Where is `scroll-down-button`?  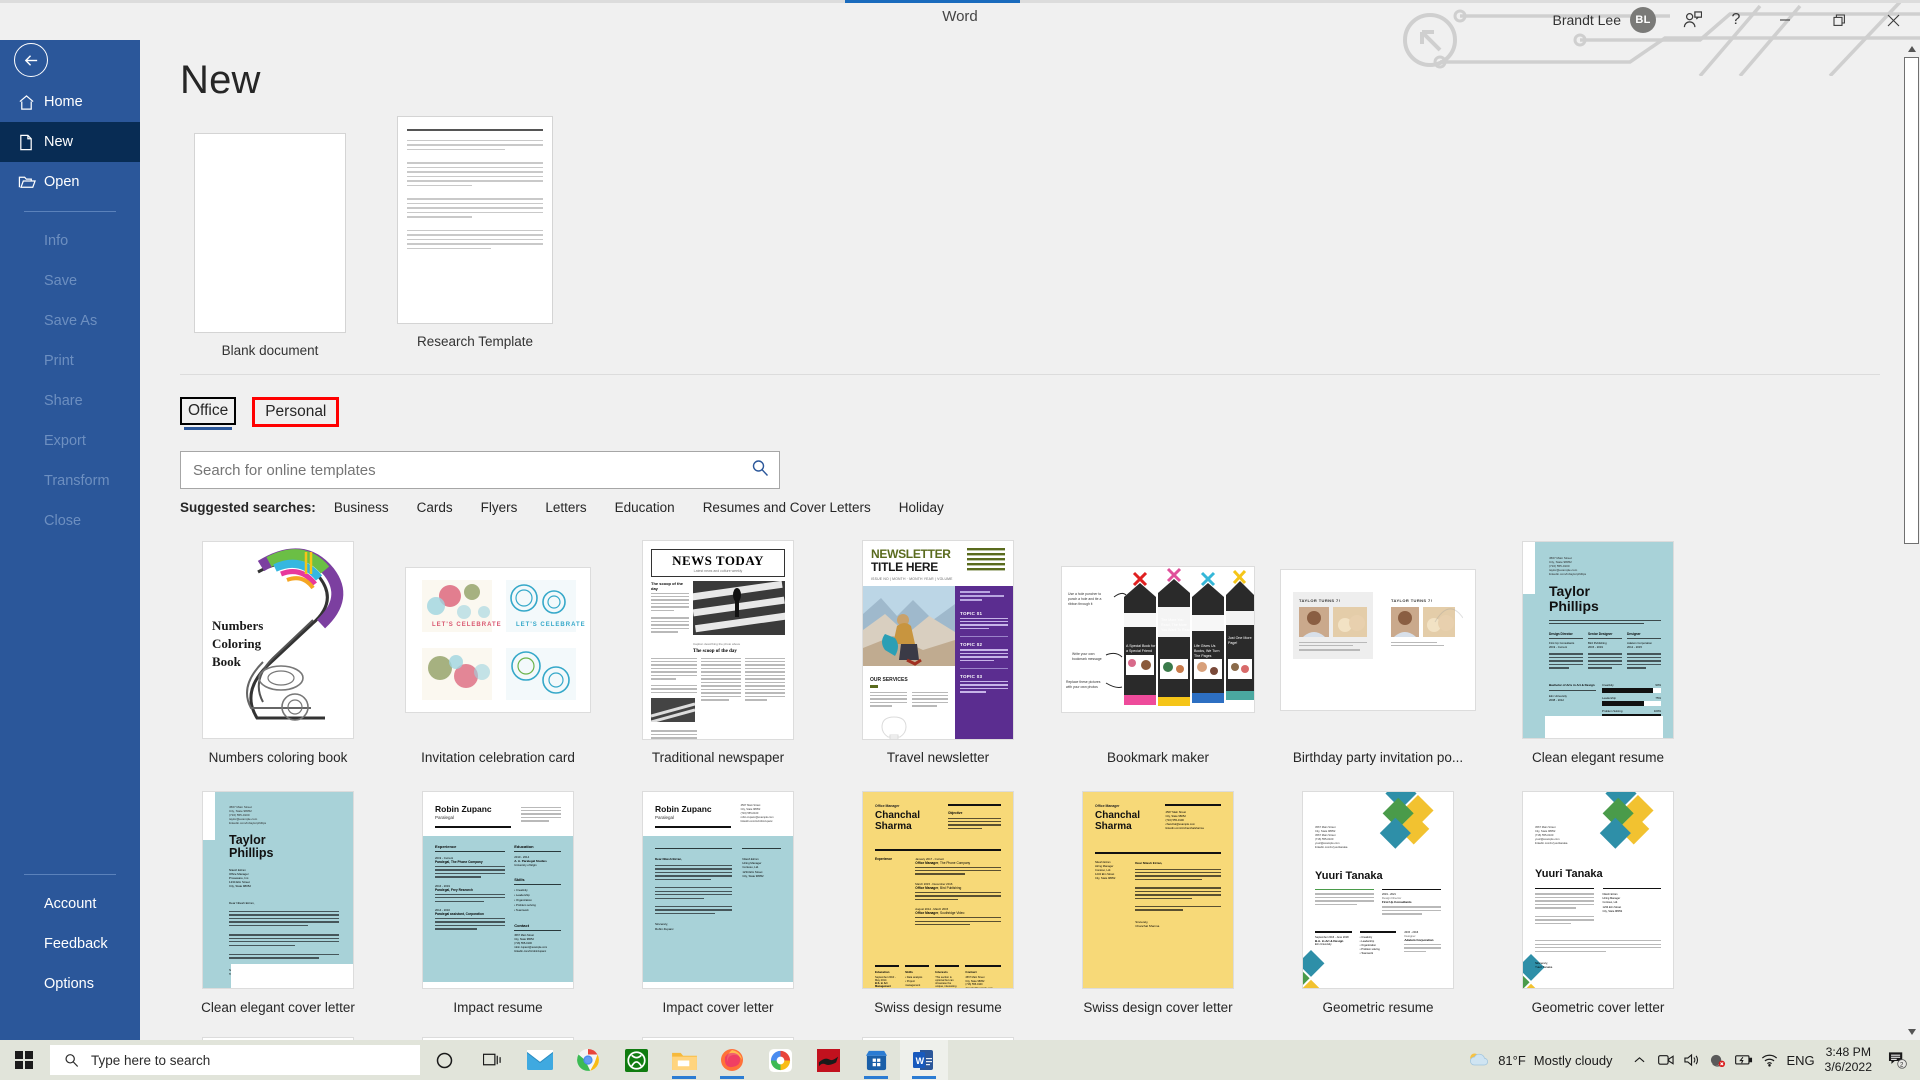
scroll-down-button is located at coordinates (1911, 1031).